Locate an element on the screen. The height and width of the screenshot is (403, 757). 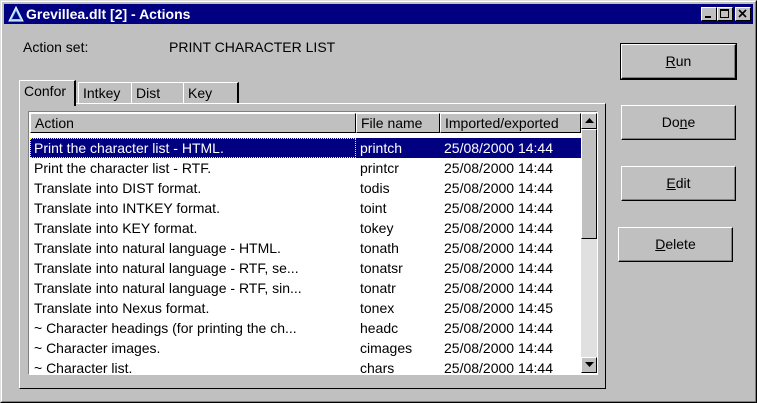
table-row: ~ Character list. chars 25/08/2000 14:44 is located at coordinates (305, 365).